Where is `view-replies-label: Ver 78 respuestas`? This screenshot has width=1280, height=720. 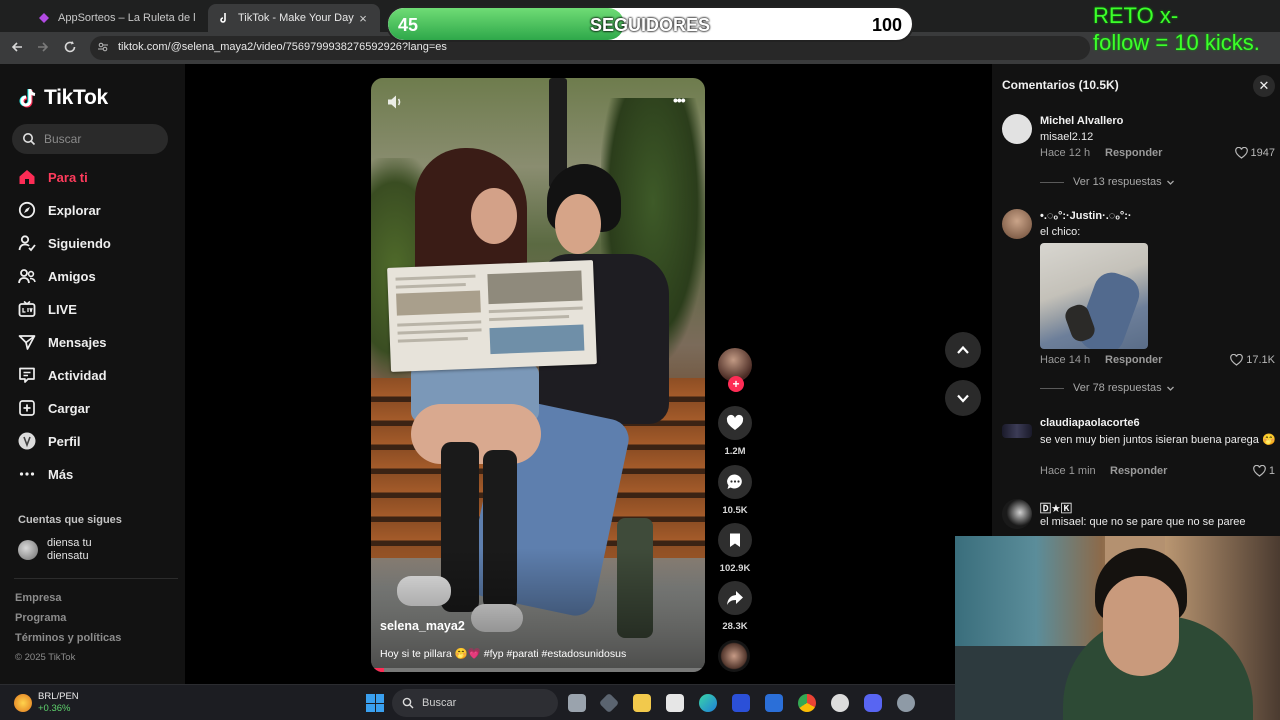
view-replies-label: Ver 78 respuestas is located at coordinates (1117, 388).